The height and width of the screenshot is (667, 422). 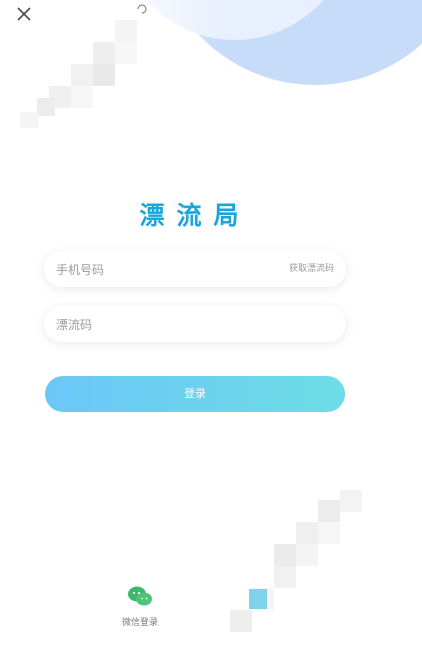 What do you see at coordinates (139, 623) in the screenshot?
I see `wechat-login-label: 微信登录` at bounding box center [139, 623].